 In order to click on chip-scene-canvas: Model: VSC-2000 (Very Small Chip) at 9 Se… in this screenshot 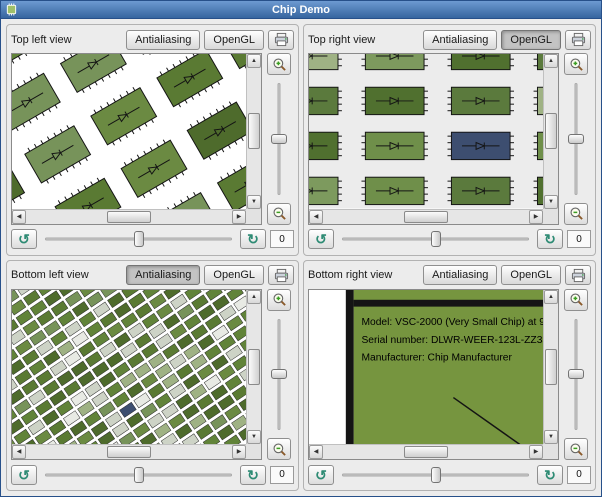, I will do `click(426, 366)`.